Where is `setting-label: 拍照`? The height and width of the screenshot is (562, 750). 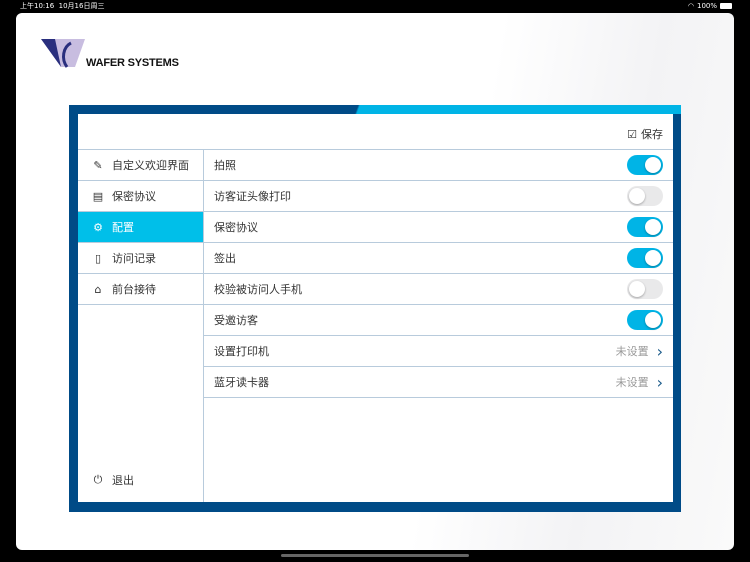 setting-label: 拍照 is located at coordinates (225, 165).